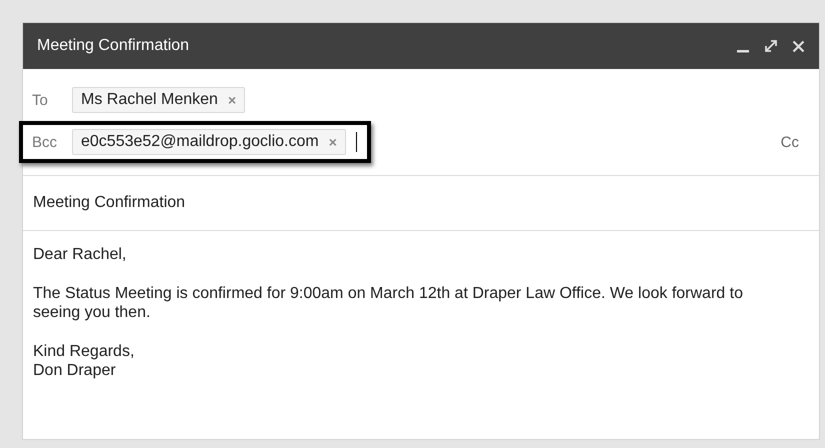 This screenshot has height=448, width=825. I want to click on text-cursor, so click(357, 142).